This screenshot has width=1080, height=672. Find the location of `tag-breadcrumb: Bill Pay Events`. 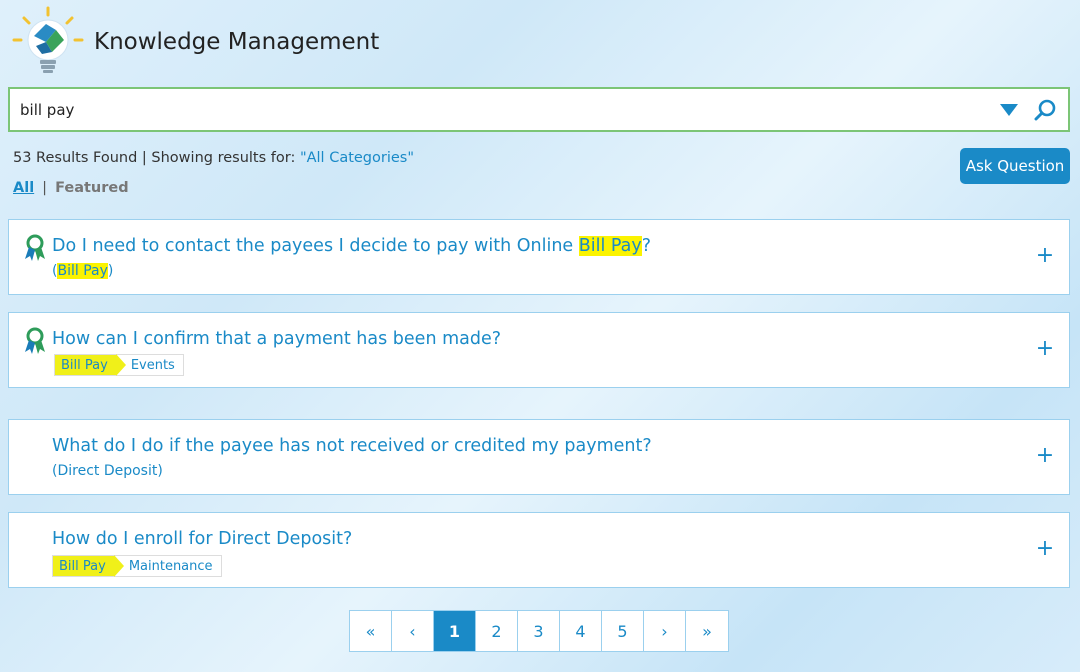

tag-breadcrumb: Bill Pay Events is located at coordinates (119, 365).